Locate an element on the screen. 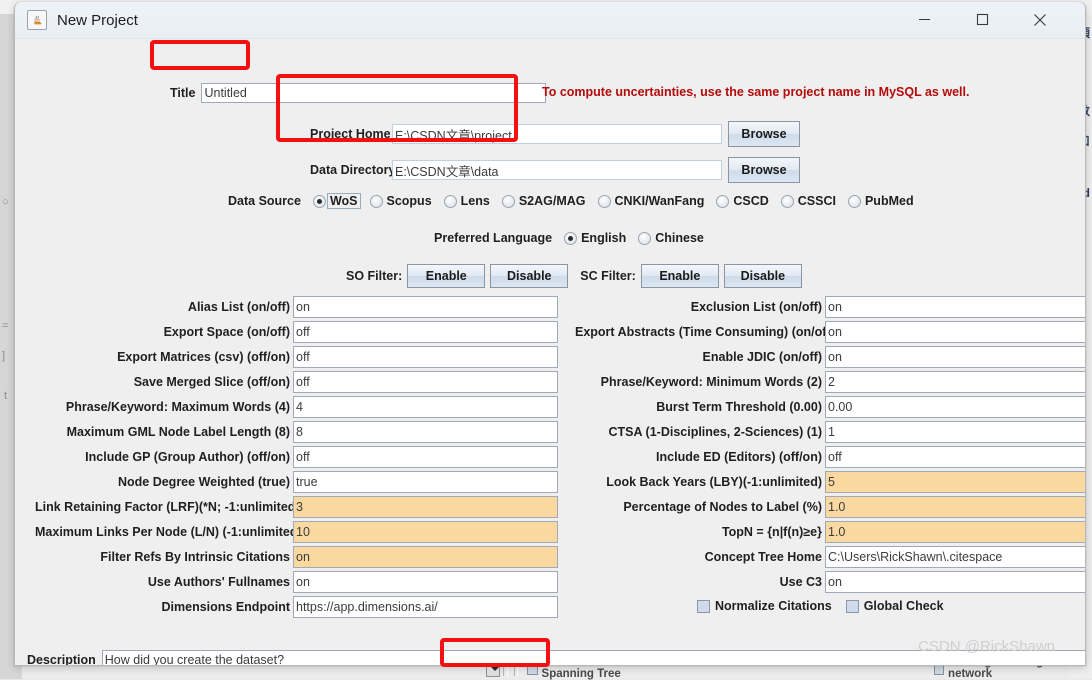 The height and width of the screenshot is (680, 1092). radio-data-source-wos: WoS is located at coordinates (336, 201).